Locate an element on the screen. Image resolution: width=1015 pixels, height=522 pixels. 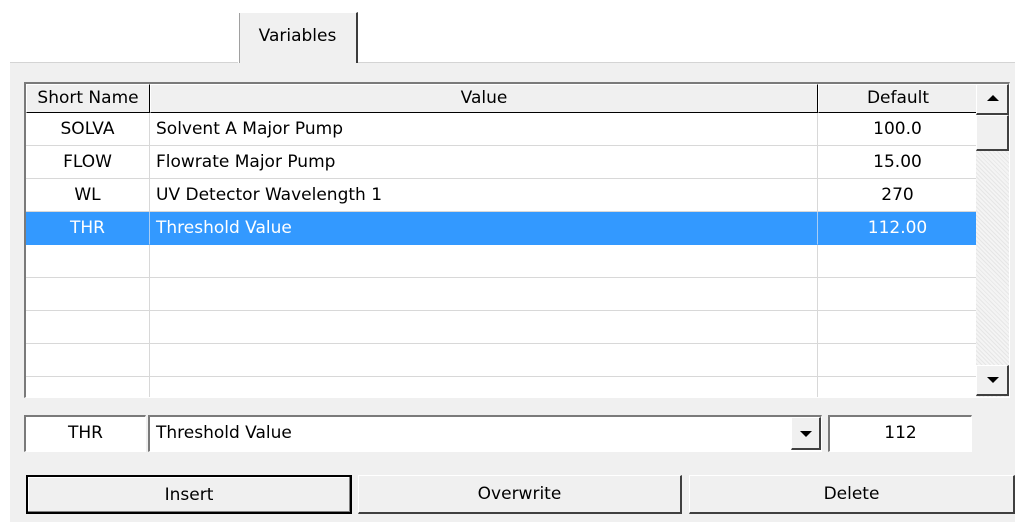
delete-button: Delete is located at coordinates (852, 494).